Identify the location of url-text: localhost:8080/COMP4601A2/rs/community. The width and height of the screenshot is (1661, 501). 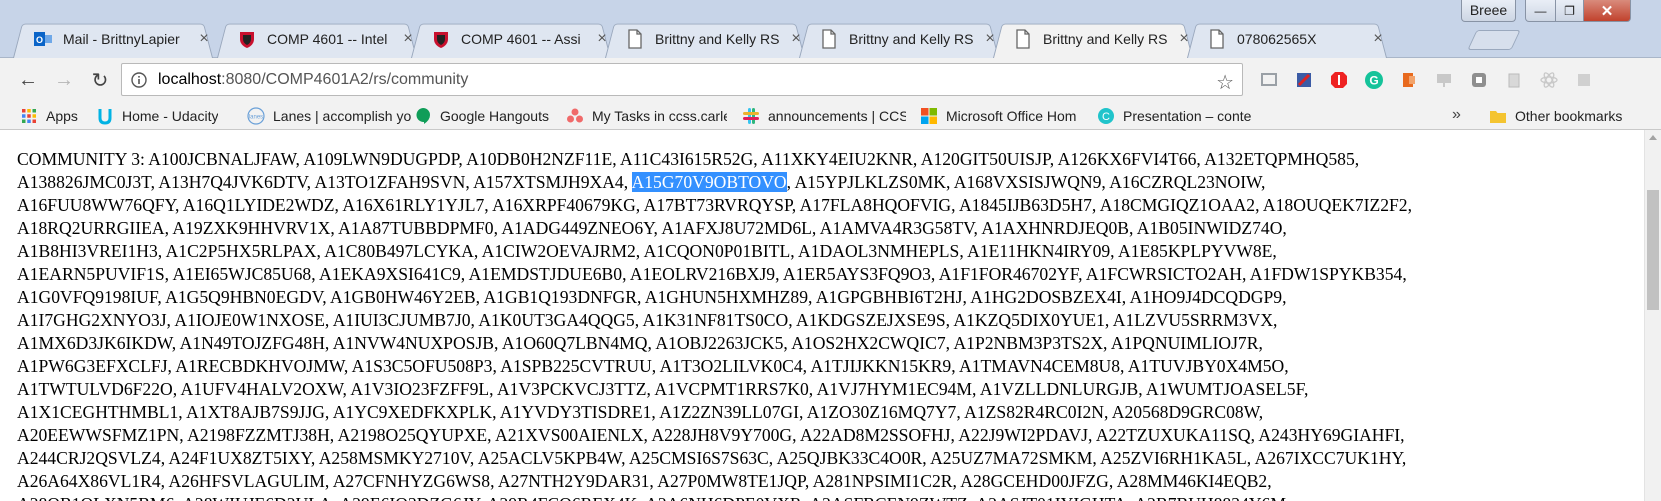
(313, 80).